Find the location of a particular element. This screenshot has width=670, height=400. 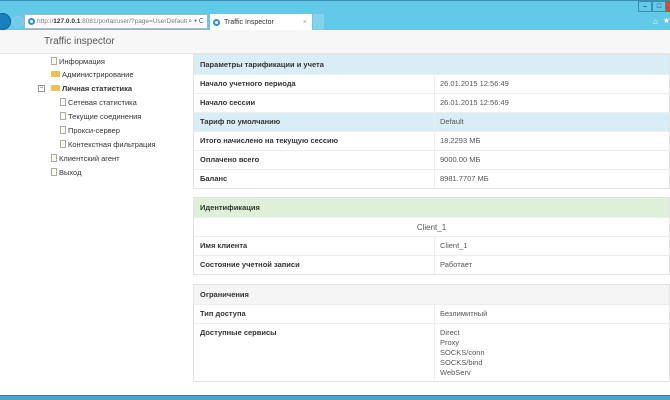

tree-label: Выход is located at coordinates (70, 172).